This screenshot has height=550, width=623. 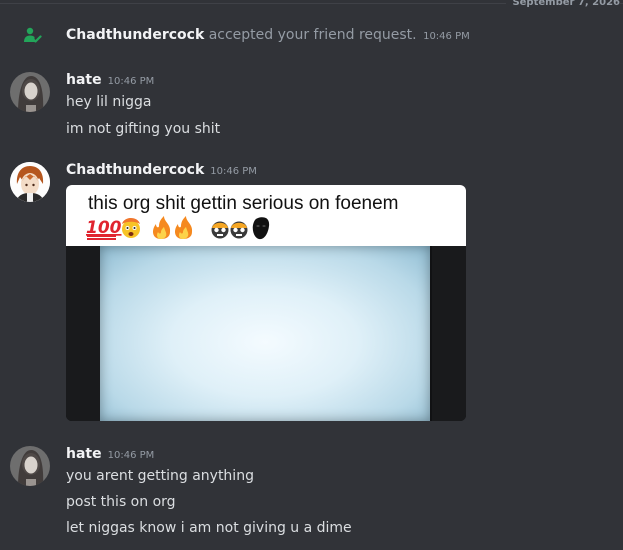 I want to click on username-text: Chadthundercock, so click(x=135, y=170).